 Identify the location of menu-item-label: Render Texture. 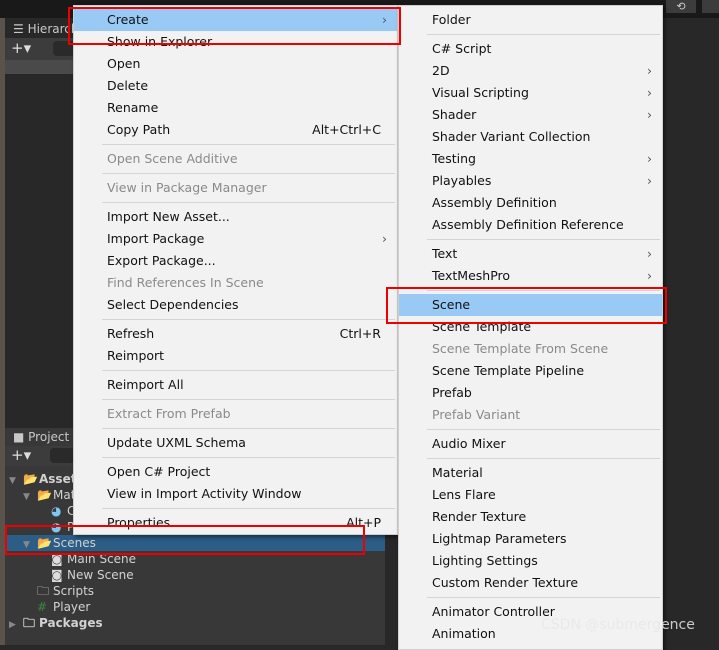
(479, 516).